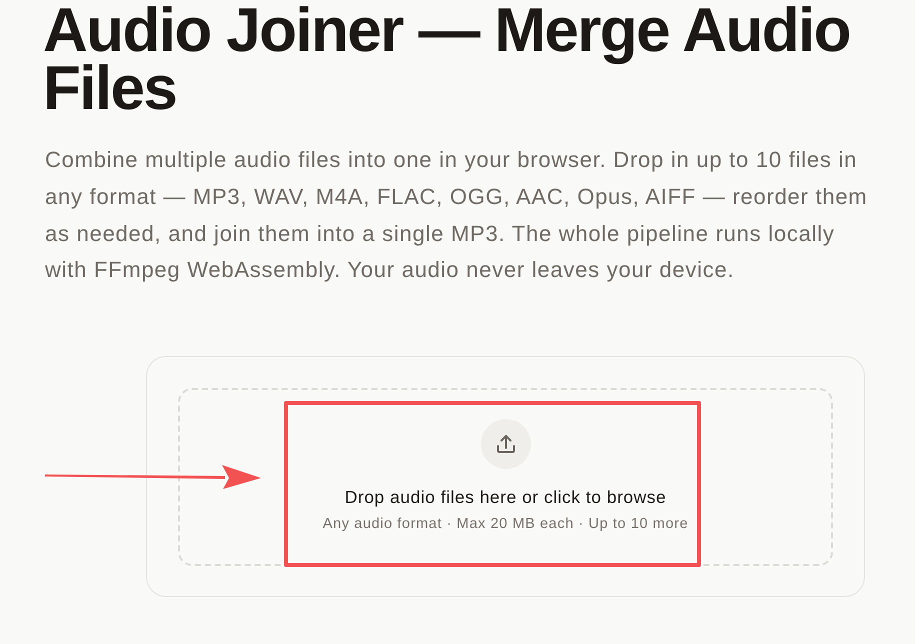  What do you see at coordinates (505, 444) in the screenshot?
I see `upload-icon` at bounding box center [505, 444].